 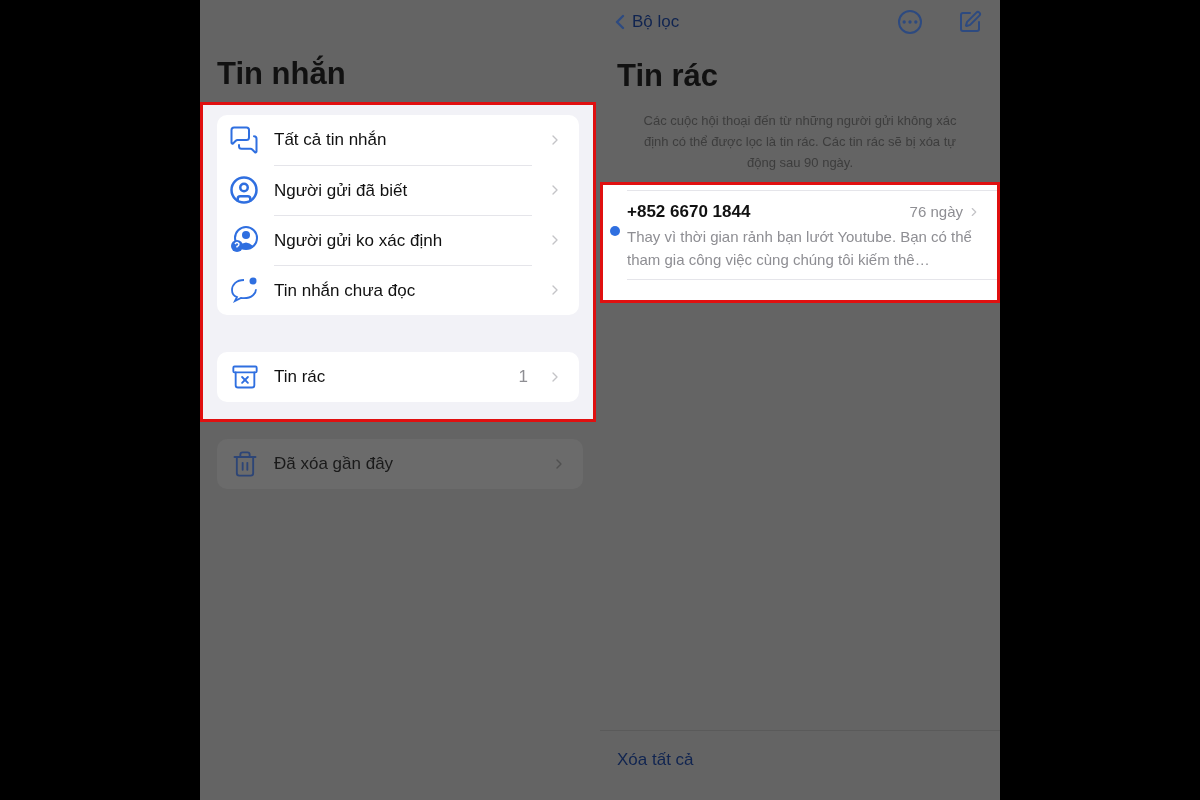 I want to click on message-date: 76 ngày, so click(x=936, y=211).